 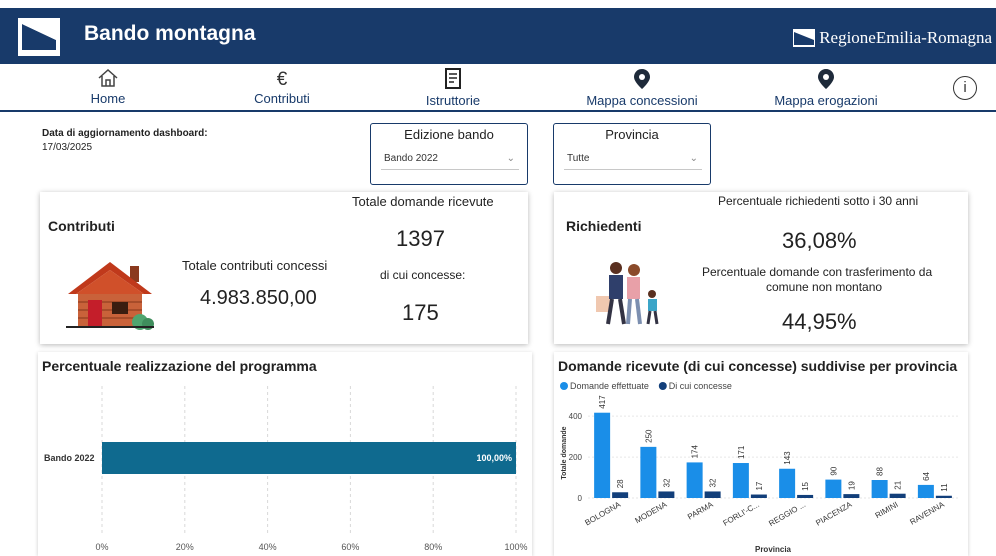 I want to click on nav-item-label: Istruttorie, so click(x=453, y=100).